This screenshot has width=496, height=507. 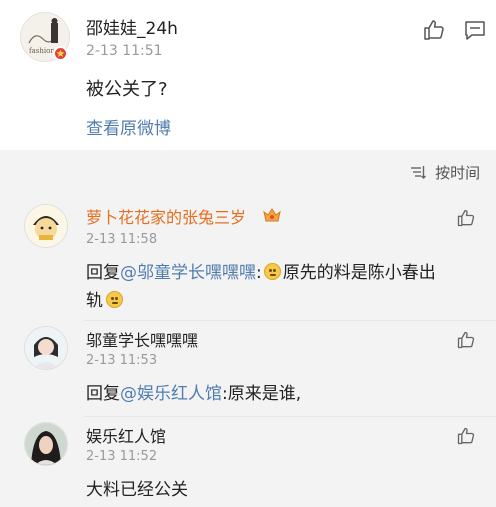 What do you see at coordinates (94, 301) in the screenshot?
I see `comment-text-line2: 轨` at bounding box center [94, 301].